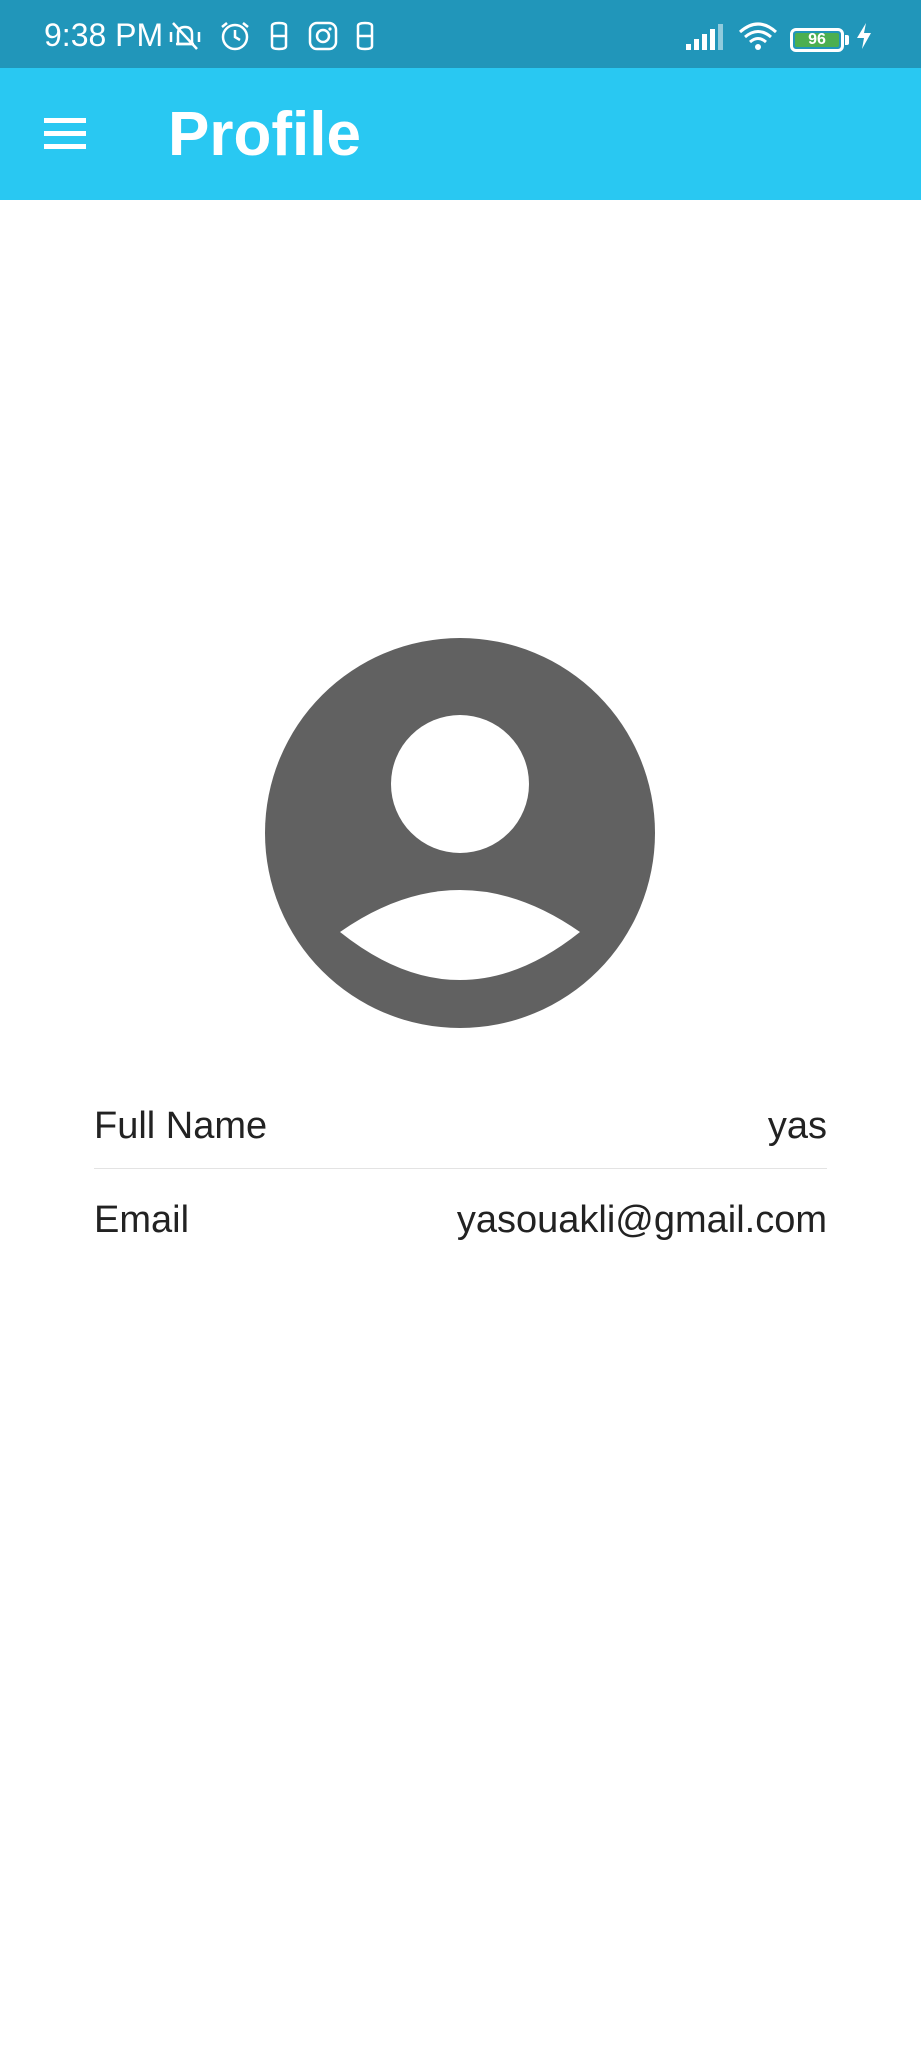 The image size is (921, 2048). What do you see at coordinates (641, 1220) in the screenshot?
I see `email-value: yasouakli@gmail.com` at bounding box center [641, 1220].